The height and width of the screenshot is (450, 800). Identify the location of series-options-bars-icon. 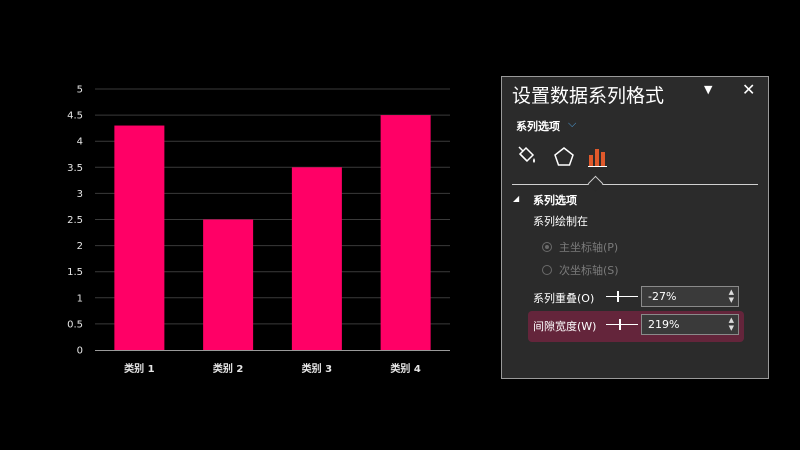
(598, 157).